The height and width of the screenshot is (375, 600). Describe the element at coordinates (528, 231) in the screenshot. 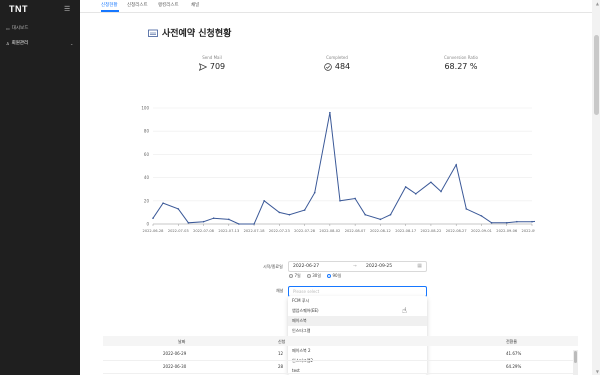

I see `x-tick-label: 2022-09-11` at that location.